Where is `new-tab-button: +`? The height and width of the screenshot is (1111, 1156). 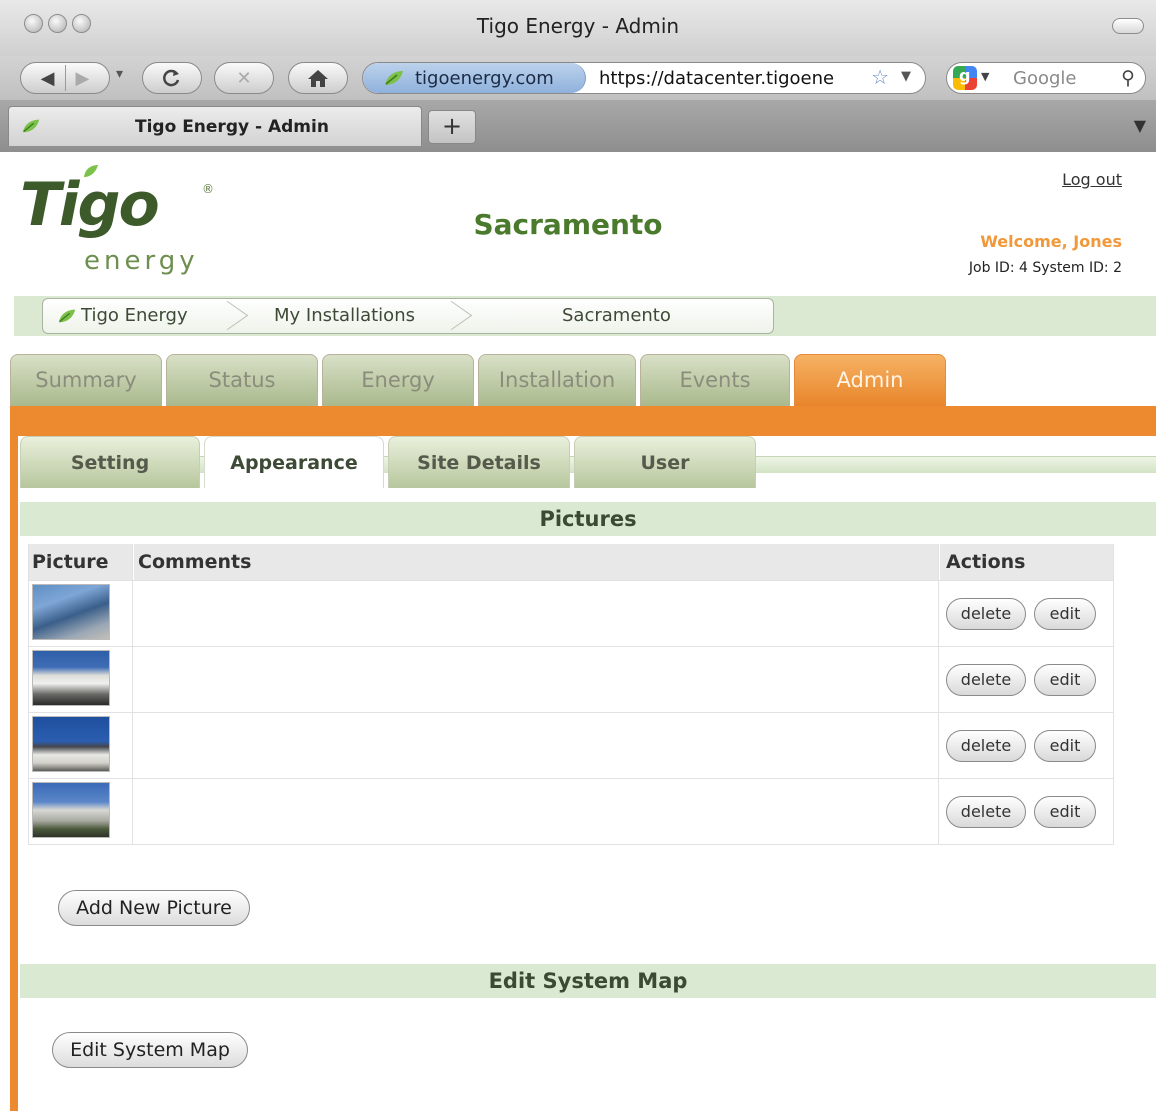
new-tab-button: + is located at coordinates (452, 127).